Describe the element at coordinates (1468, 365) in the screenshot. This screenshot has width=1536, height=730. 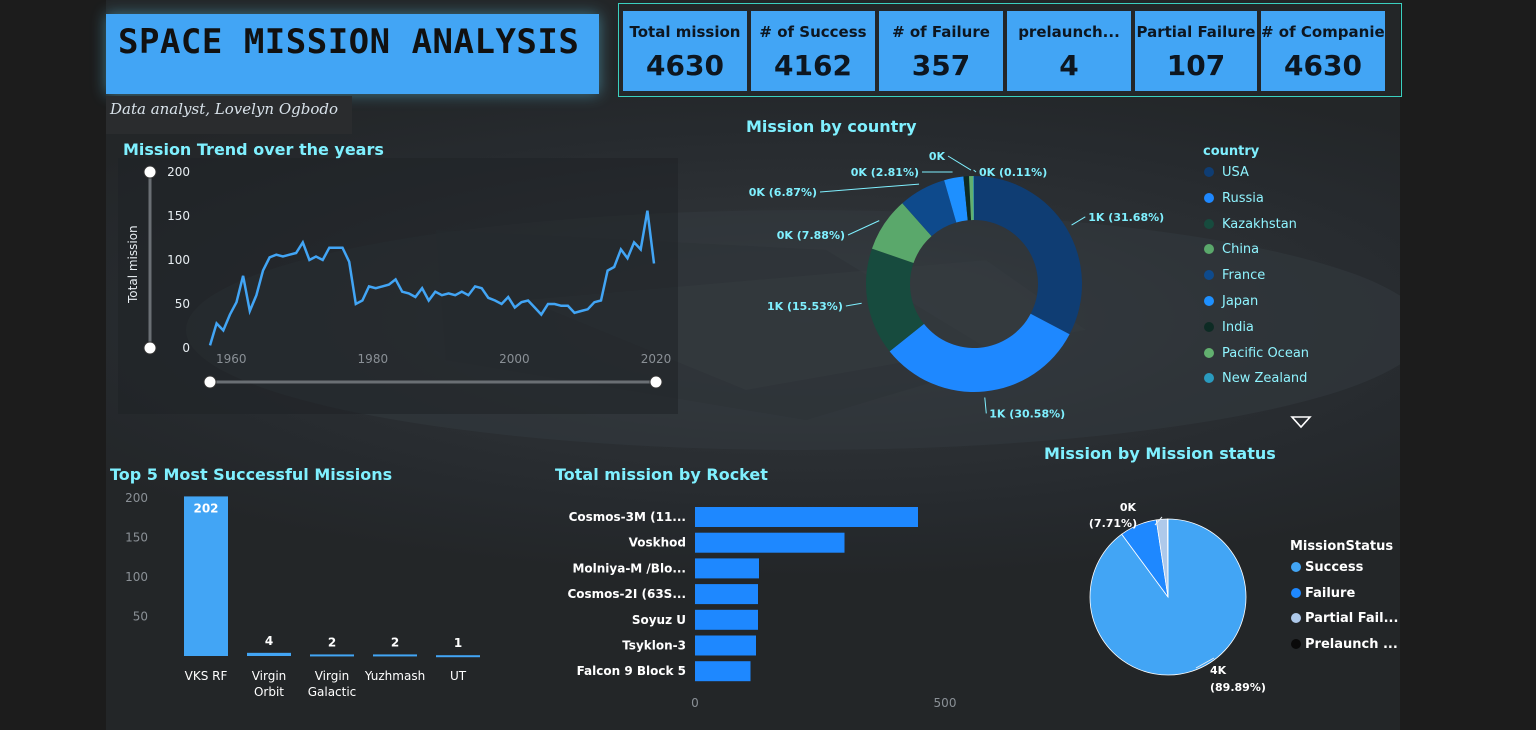
I see `right-margin` at that location.